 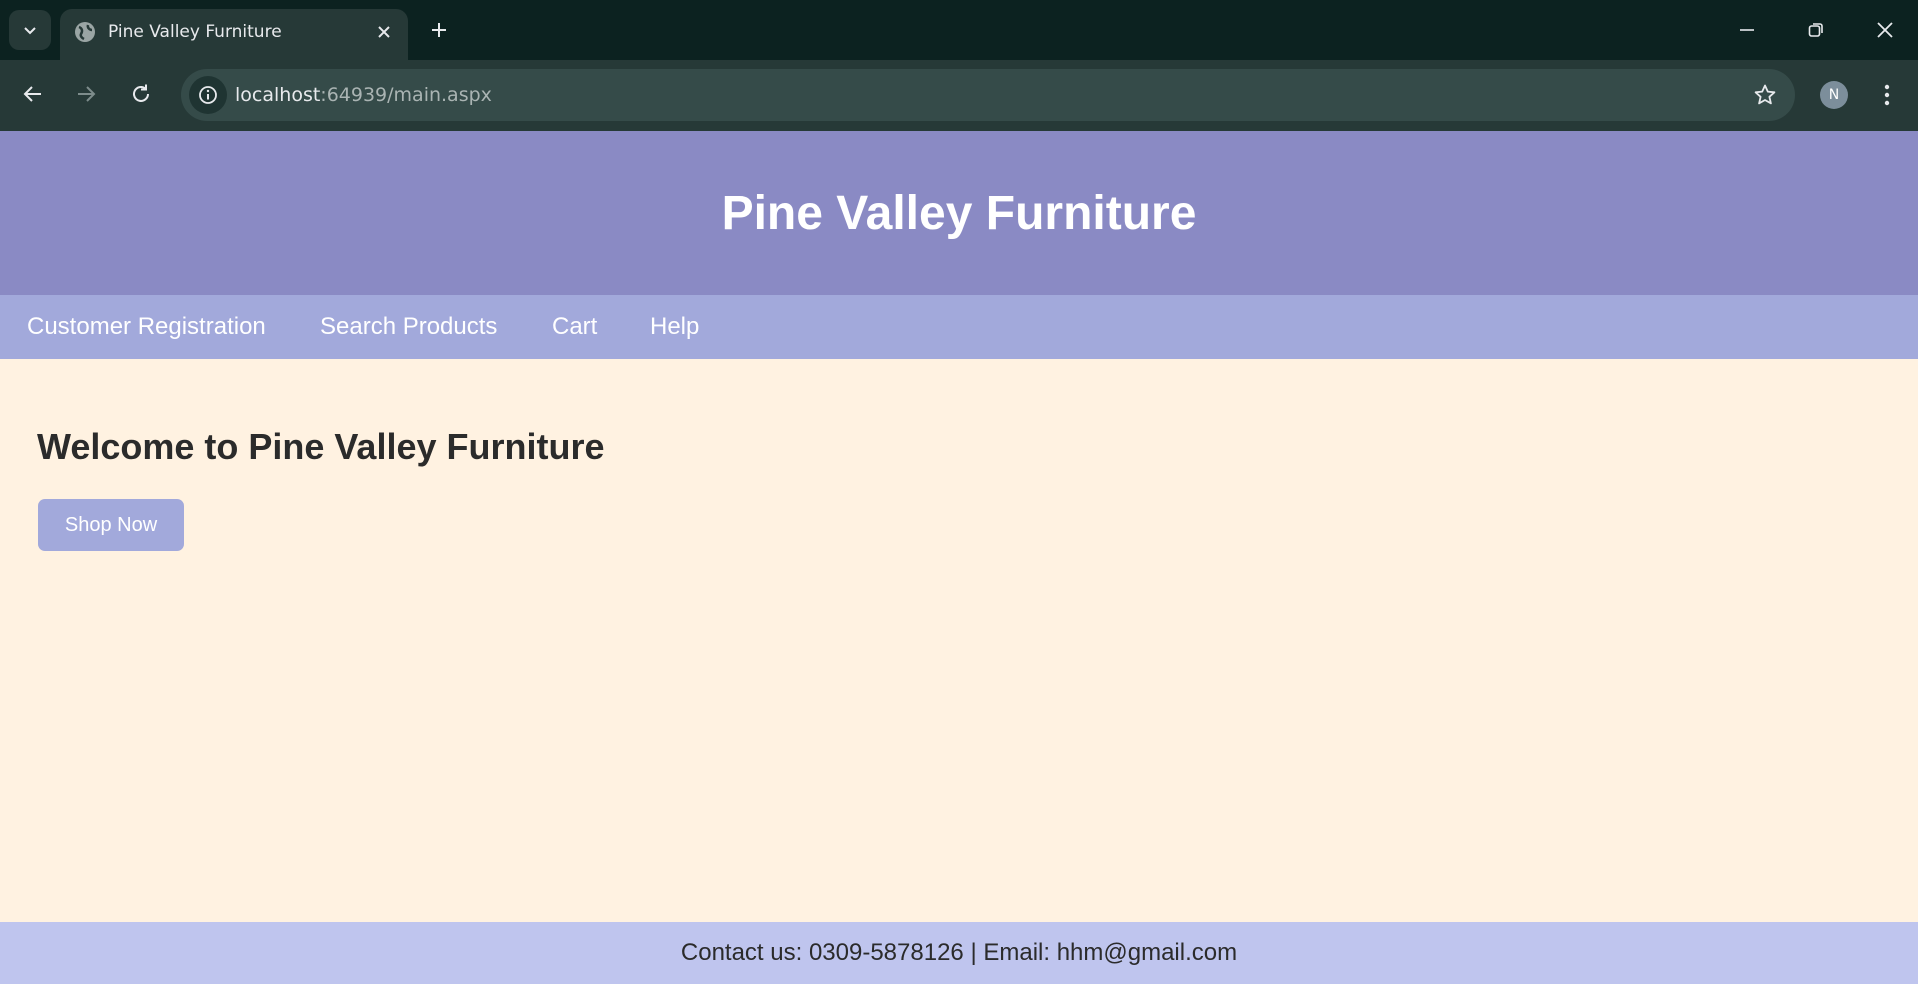 I want to click on new-tab-button, so click(x=439, y=30).